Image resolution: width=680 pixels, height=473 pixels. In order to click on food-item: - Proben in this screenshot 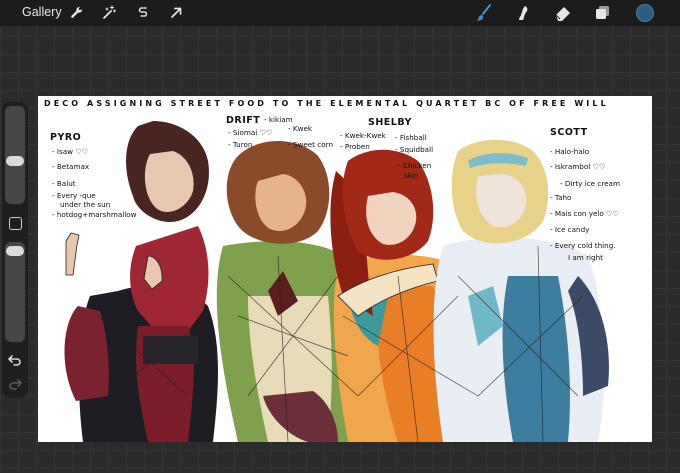, I will do `click(355, 146)`.